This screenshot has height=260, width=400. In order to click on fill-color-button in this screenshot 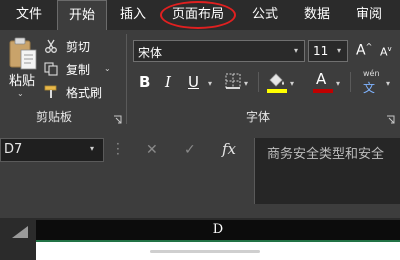, I will do `click(277, 82)`.